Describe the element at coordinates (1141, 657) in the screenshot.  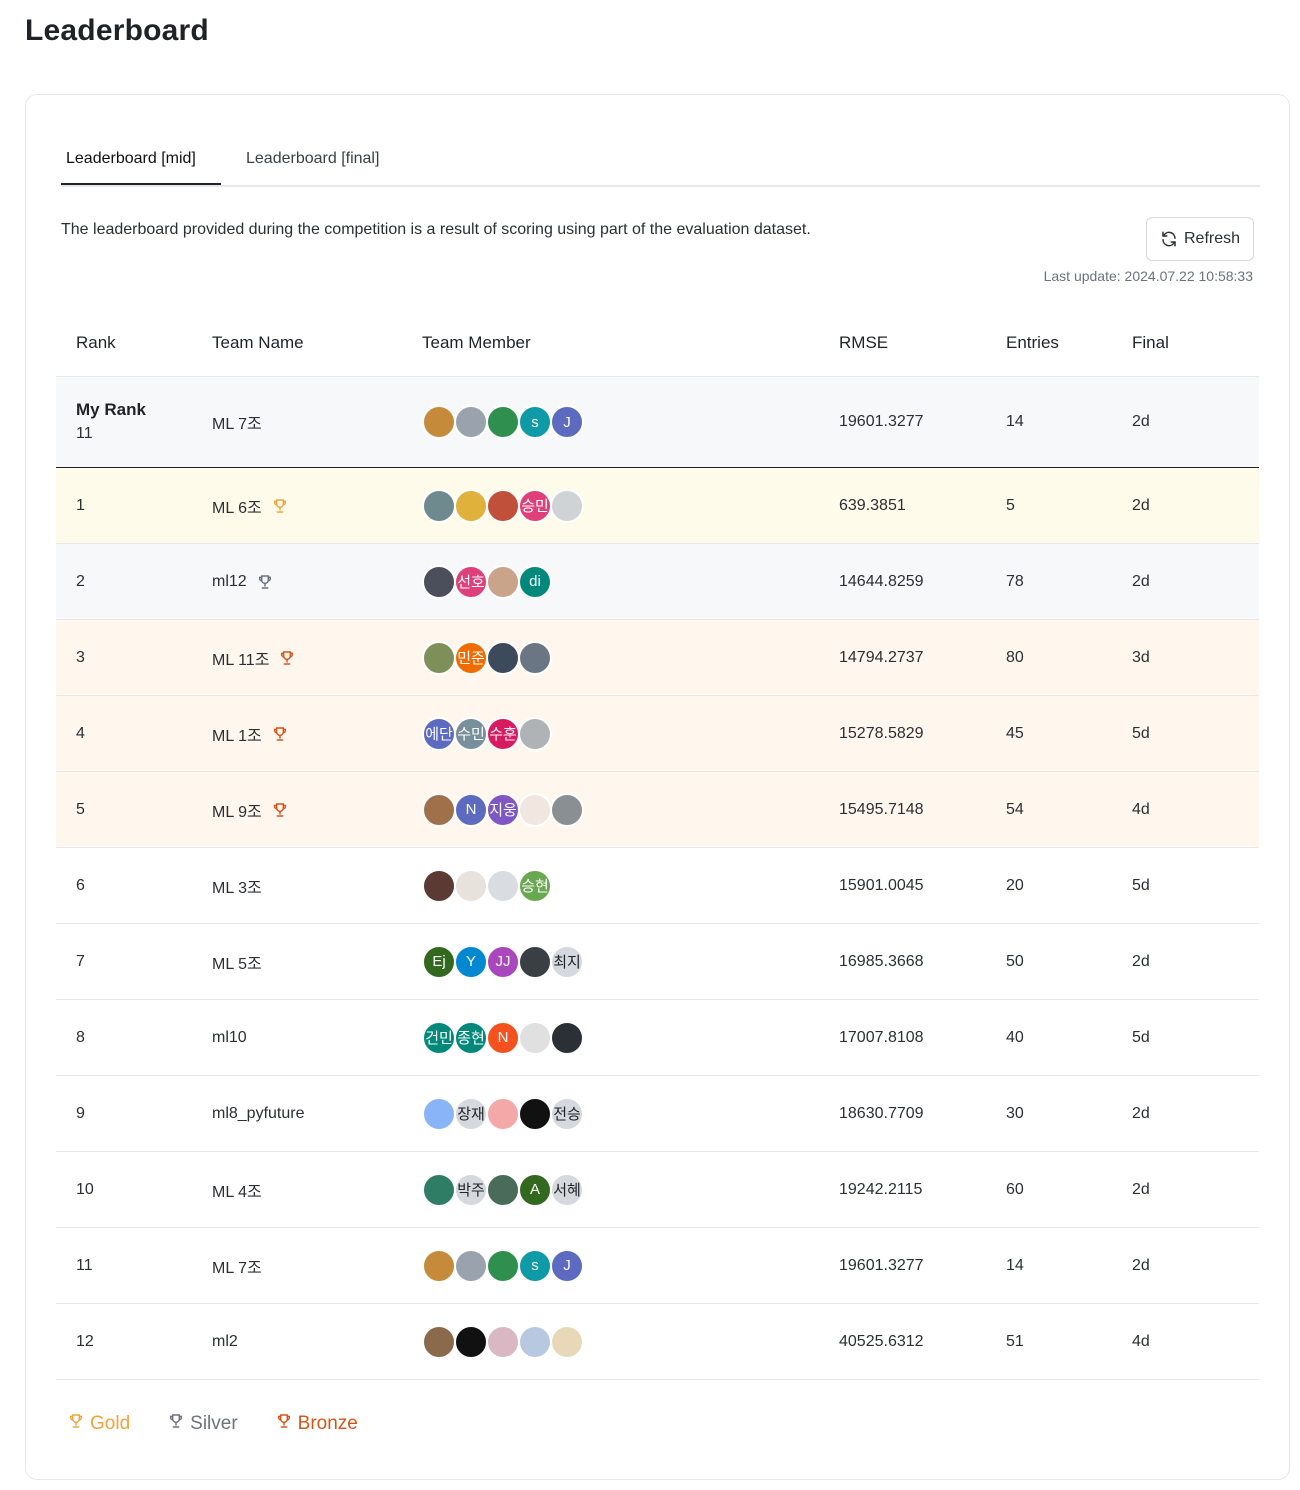
I see `final-cell: 3d` at that location.